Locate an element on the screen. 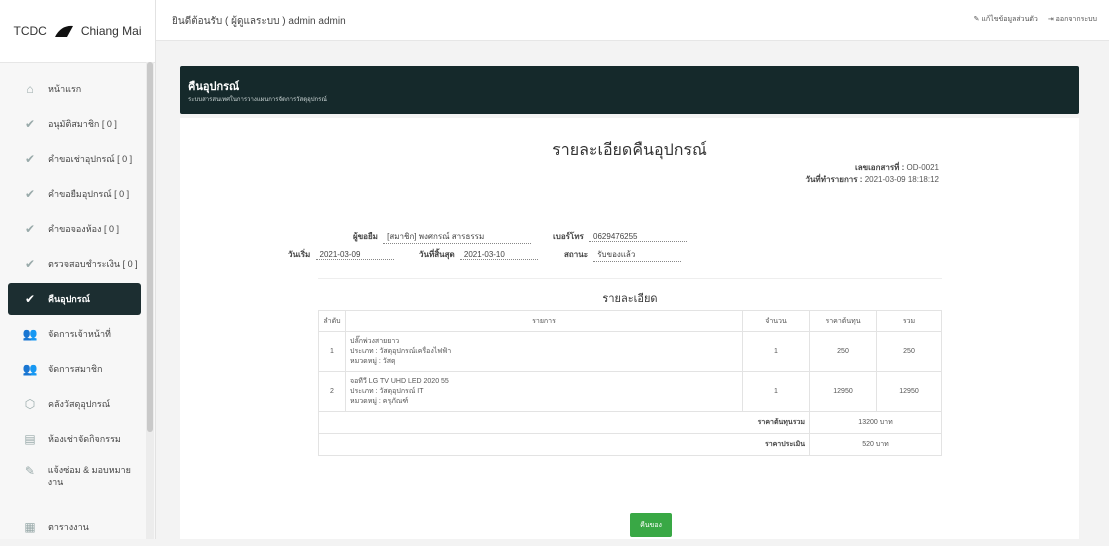 The height and width of the screenshot is (546, 1109). assessed-price-label: ราคาประเมิน is located at coordinates (564, 444).